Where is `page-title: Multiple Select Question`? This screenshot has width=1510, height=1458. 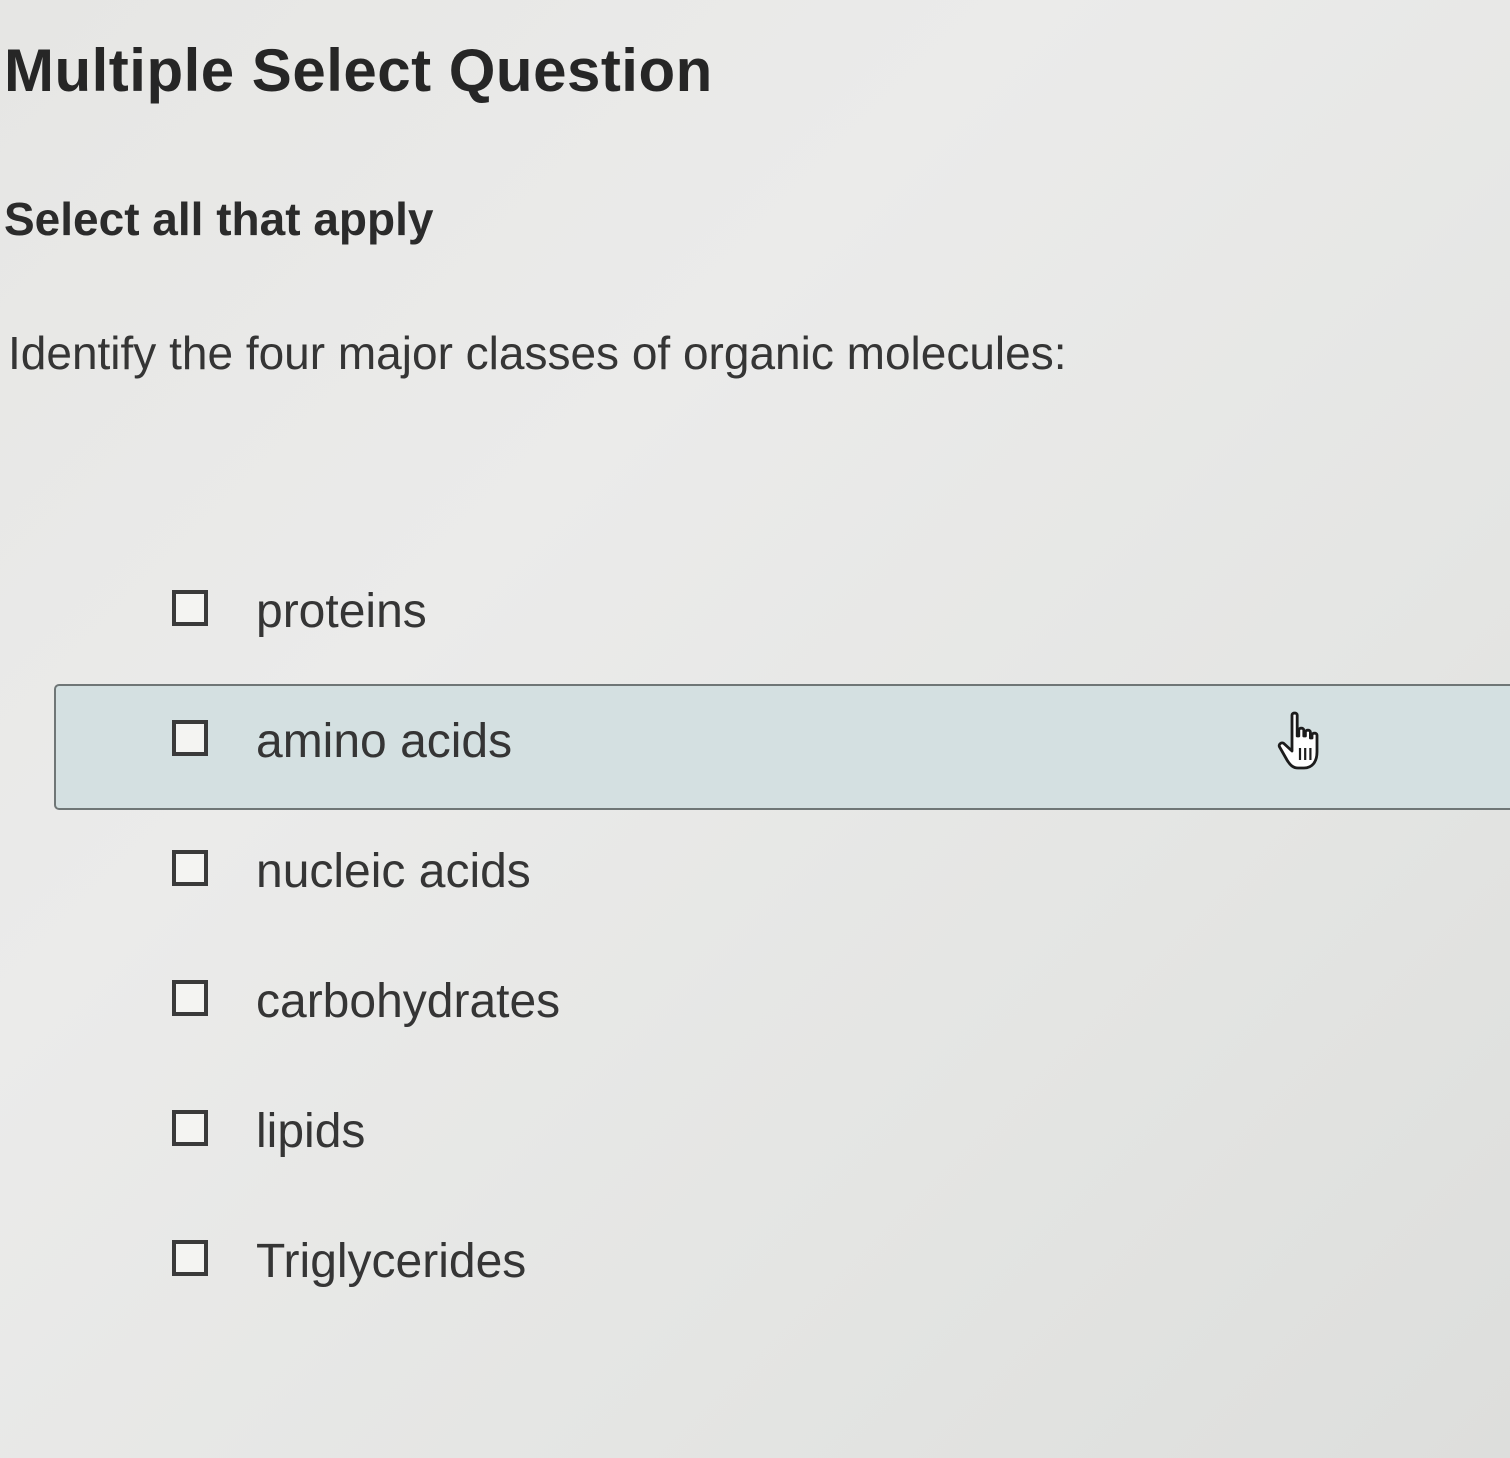 page-title: Multiple Select Question is located at coordinates (358, 70).